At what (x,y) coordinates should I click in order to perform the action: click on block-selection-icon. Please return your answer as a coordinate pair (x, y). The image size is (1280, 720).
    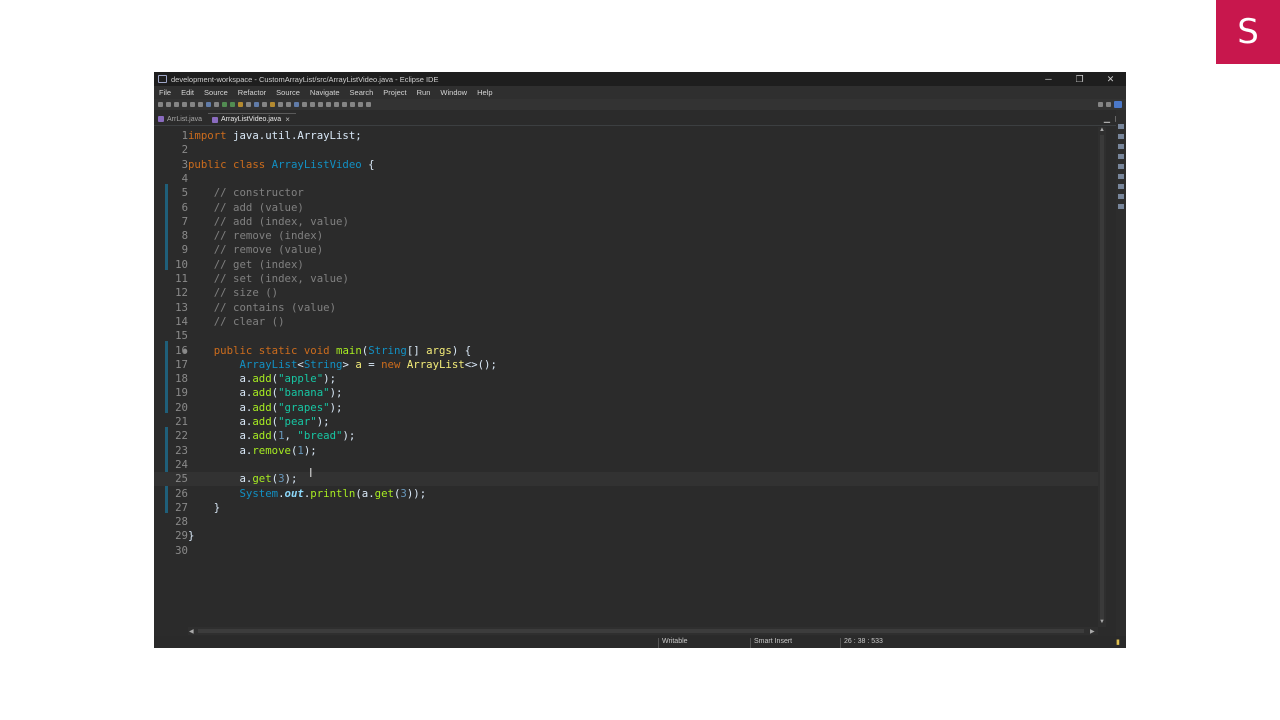
    Looking at the image, I should click on (312, 104).